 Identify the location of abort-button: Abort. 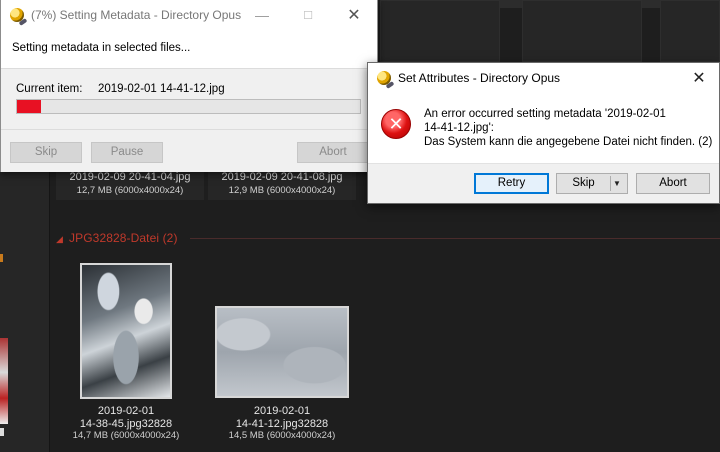
(673, 183).